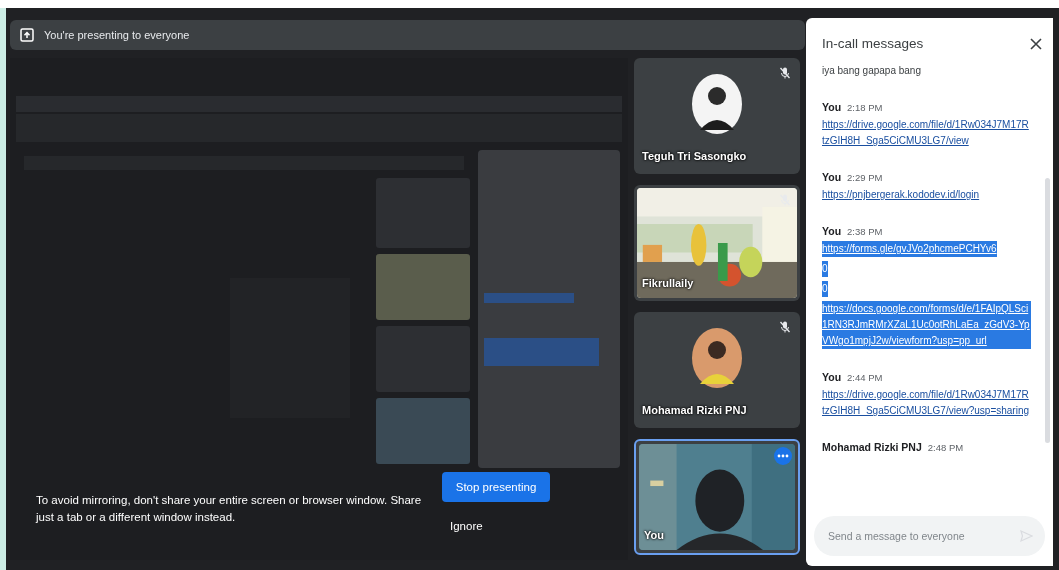  What do you see at coordinates (229, 509) in the screenshot?
I see `mirroring-warning: To avoid mirroring, don't share your entire screen or browser window. Share just a tab or a different window instead.` at bounding box center [229, 509].